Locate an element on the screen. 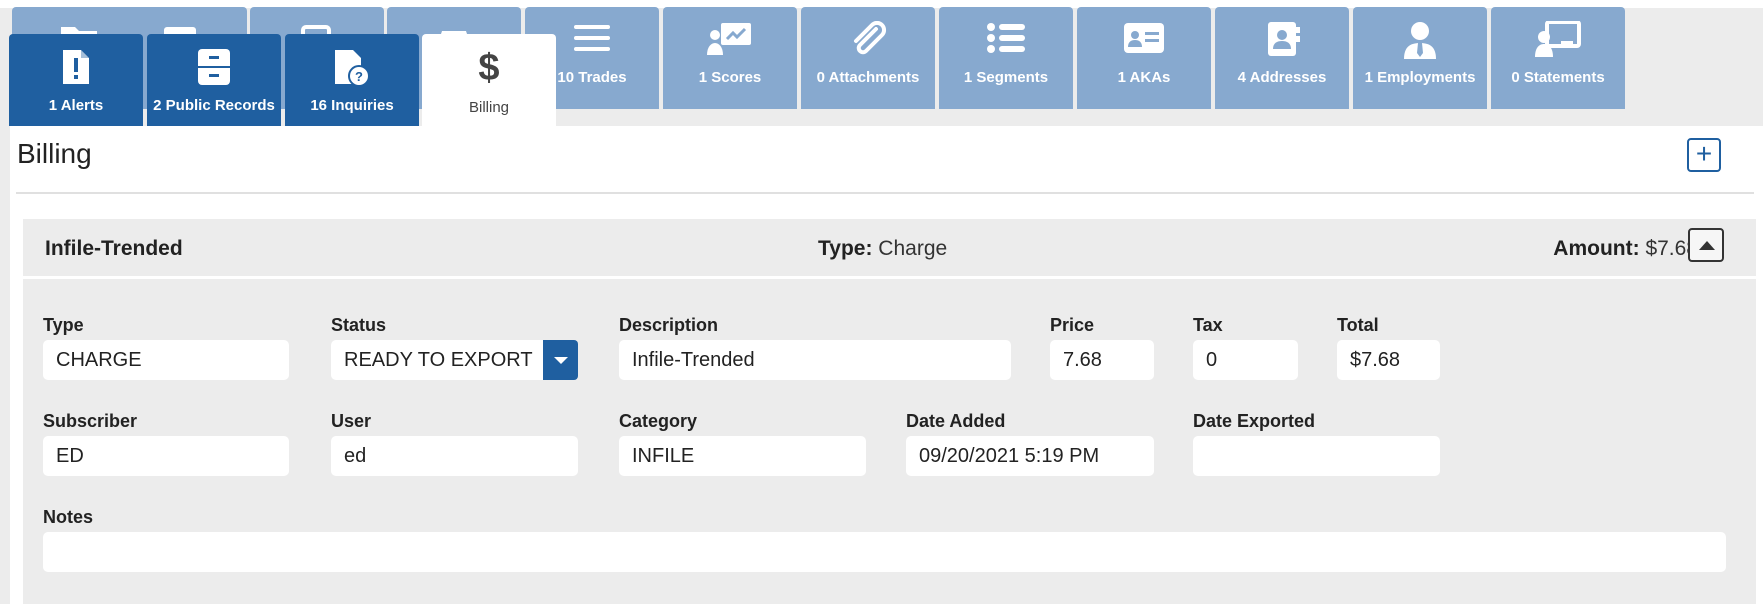 The width and height of the screenshot is (1763, 604). tab-label: 4 Addresses is located at coordinates (1282, 77).